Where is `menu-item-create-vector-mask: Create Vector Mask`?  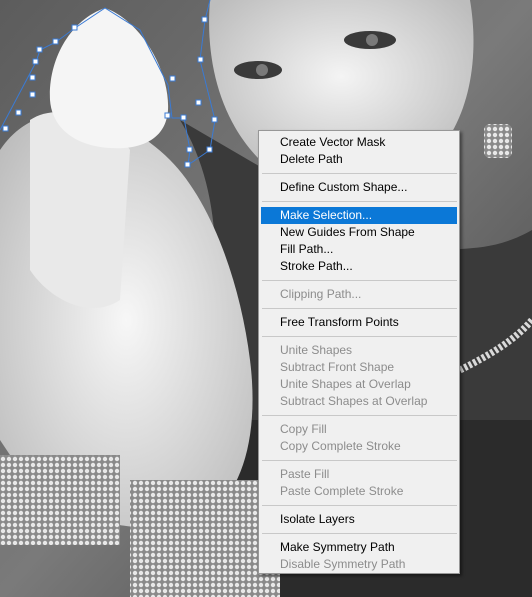
menu-item-create-vector-mask: Create Vector Mask is located at coordinates (359, 142).